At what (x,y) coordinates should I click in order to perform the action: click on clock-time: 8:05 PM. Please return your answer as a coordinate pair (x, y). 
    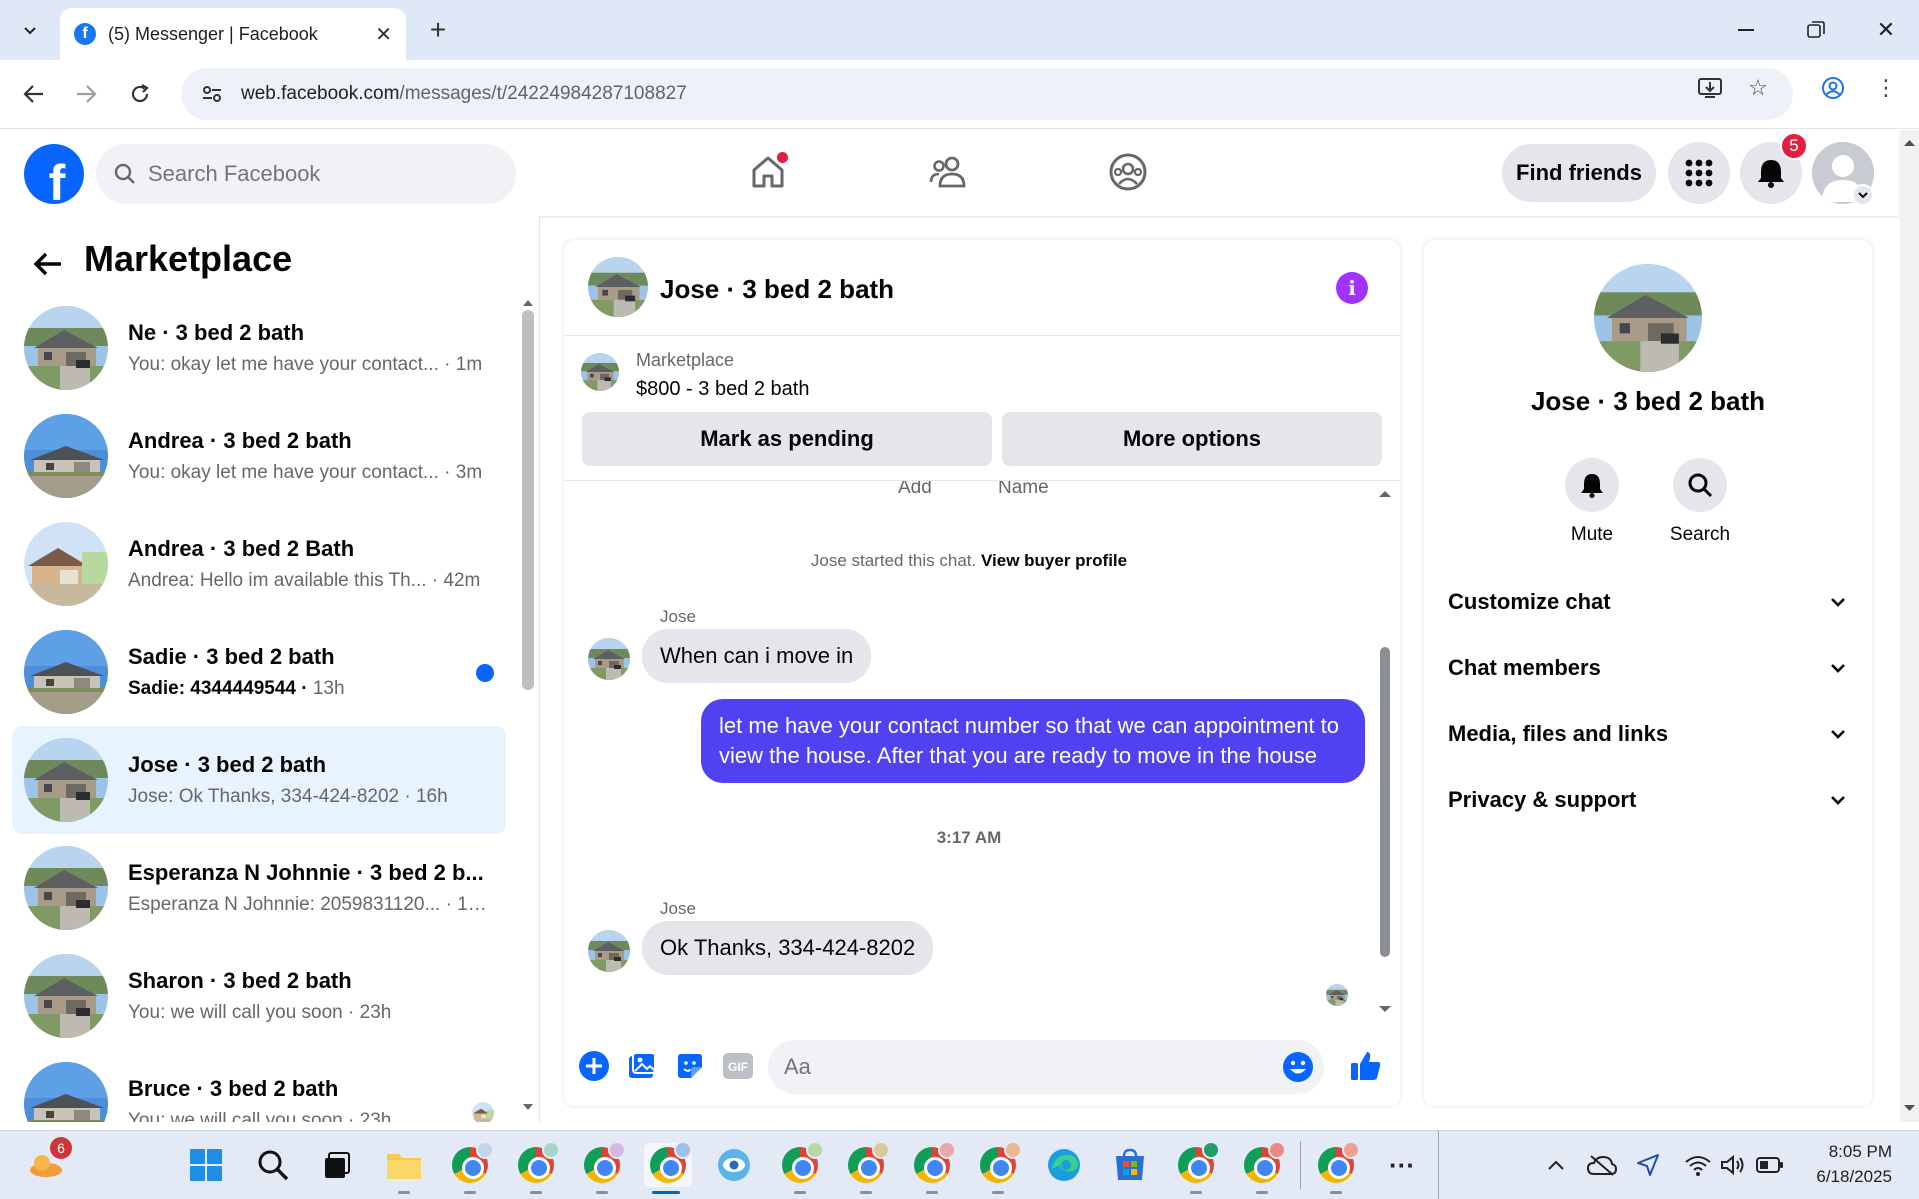
    Looking at the image, I should click on (1839, 1152).